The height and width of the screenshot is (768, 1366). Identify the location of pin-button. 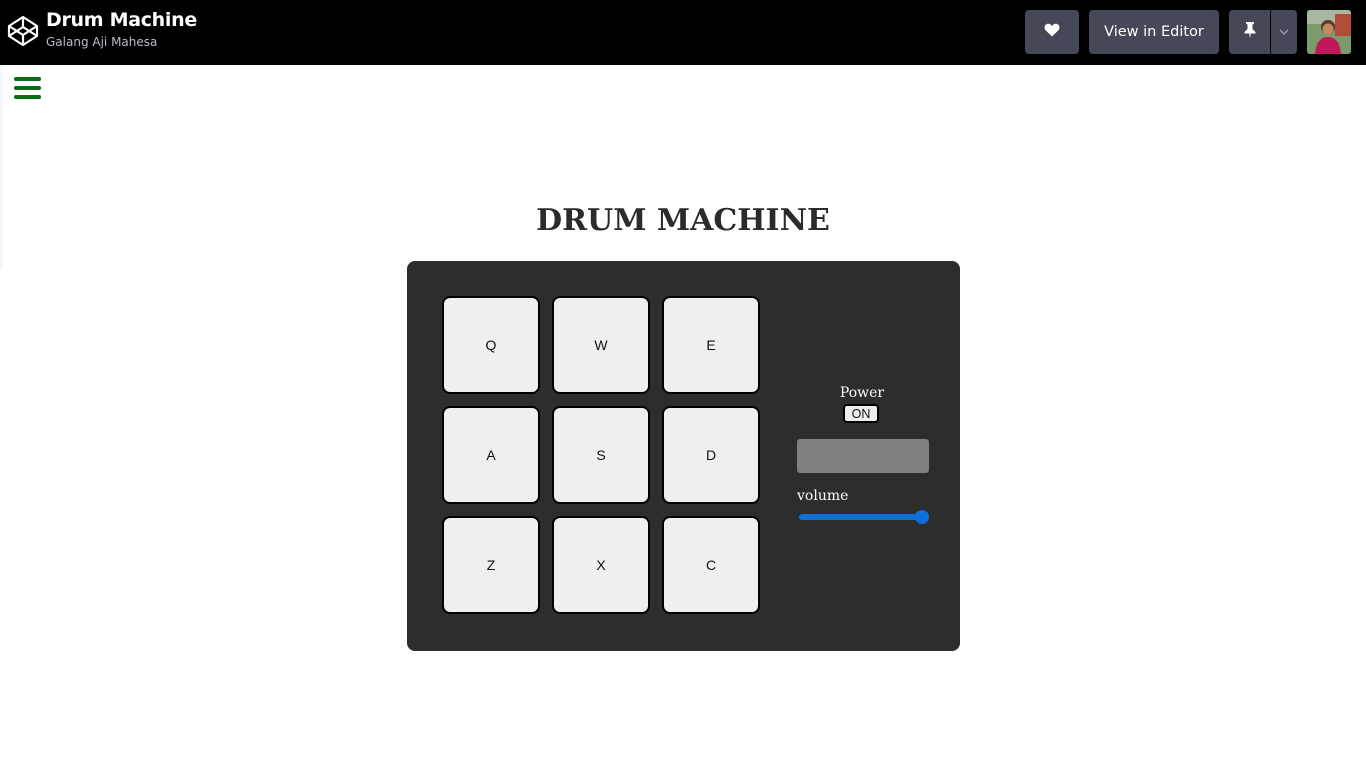
(1249, 32).